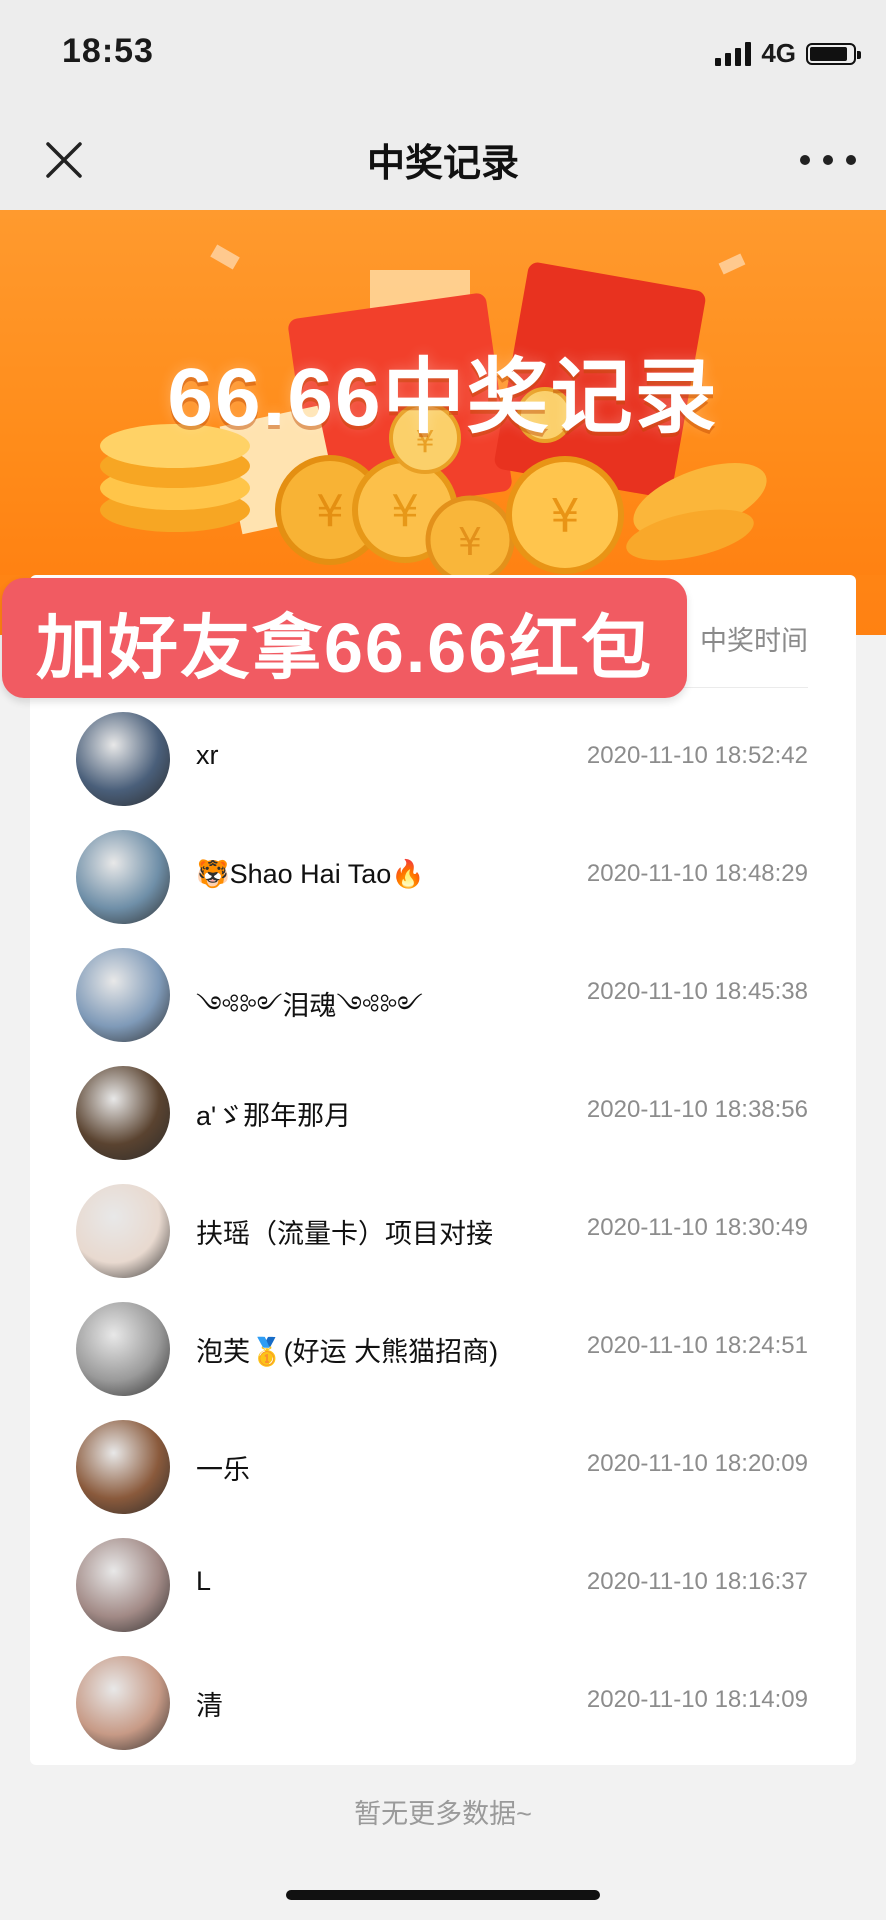 The width and height of the screenshot is (886, 1920). I want to click on promo-banner: 加好友拿66.66红包, so click(344, 638).